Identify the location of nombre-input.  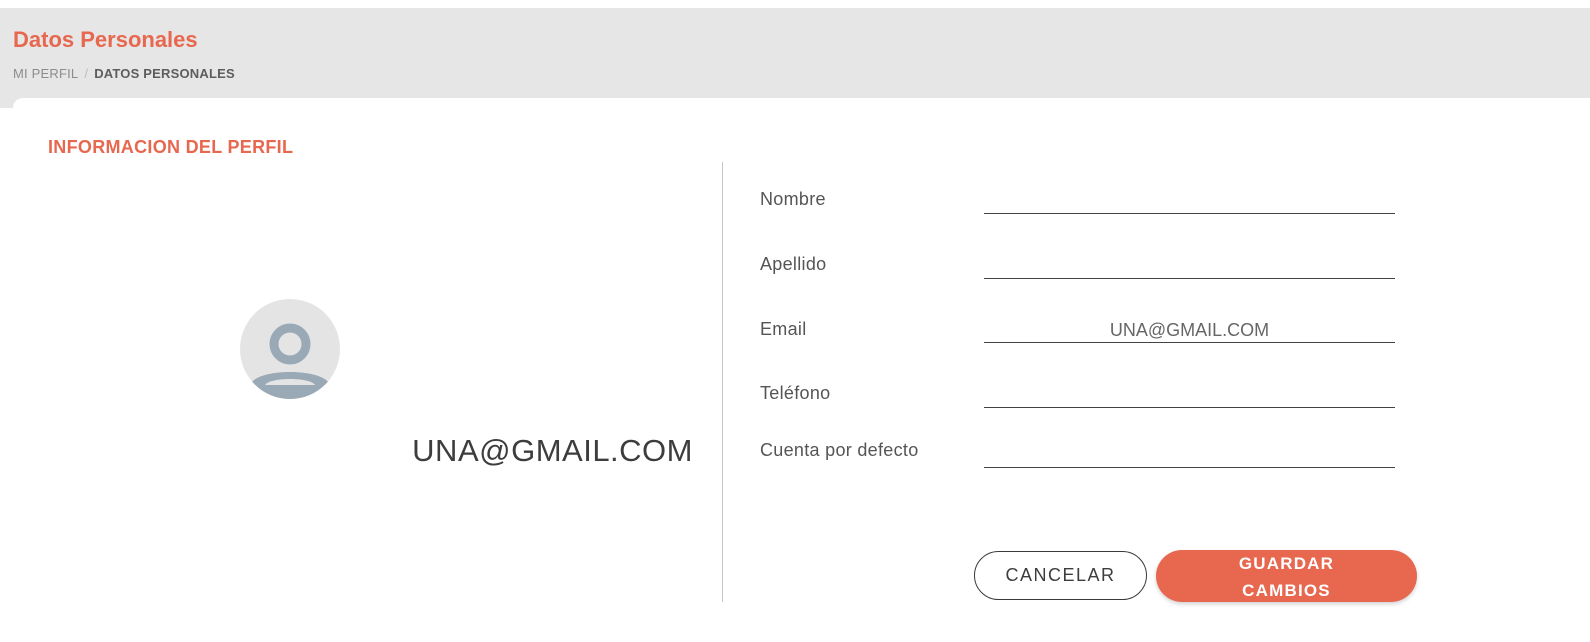
(1189, 201).